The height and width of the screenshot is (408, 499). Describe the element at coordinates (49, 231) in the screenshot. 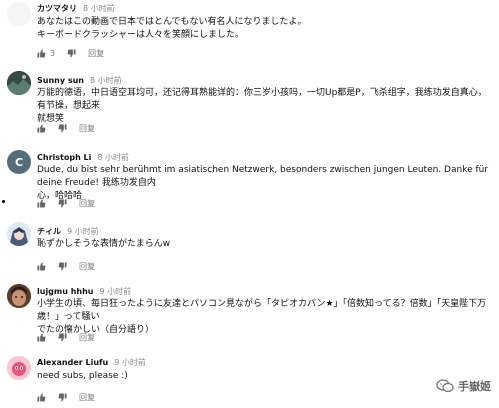

I see `comment-author: チィル` at that location.